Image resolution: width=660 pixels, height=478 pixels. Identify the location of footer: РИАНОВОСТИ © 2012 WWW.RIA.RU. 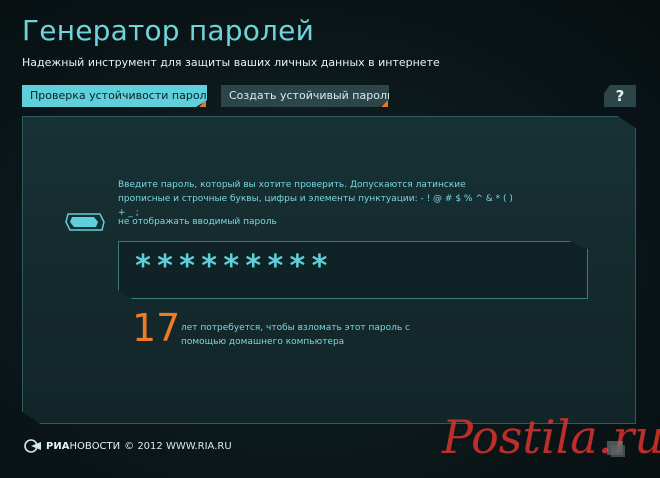
(128, 446).